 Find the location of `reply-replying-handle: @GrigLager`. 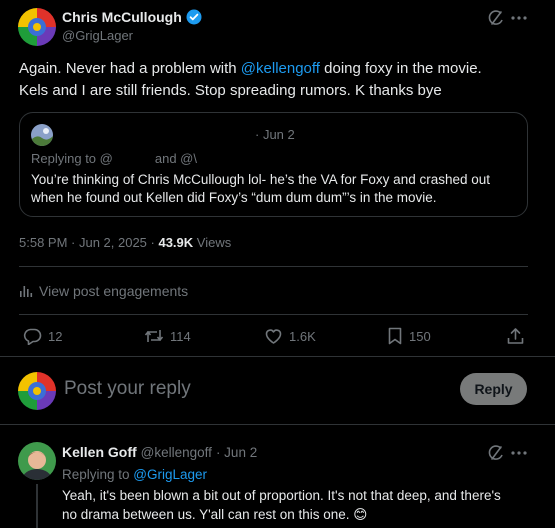

reply-replying-handle: @GrigLager is located at coordinates (170, 474).